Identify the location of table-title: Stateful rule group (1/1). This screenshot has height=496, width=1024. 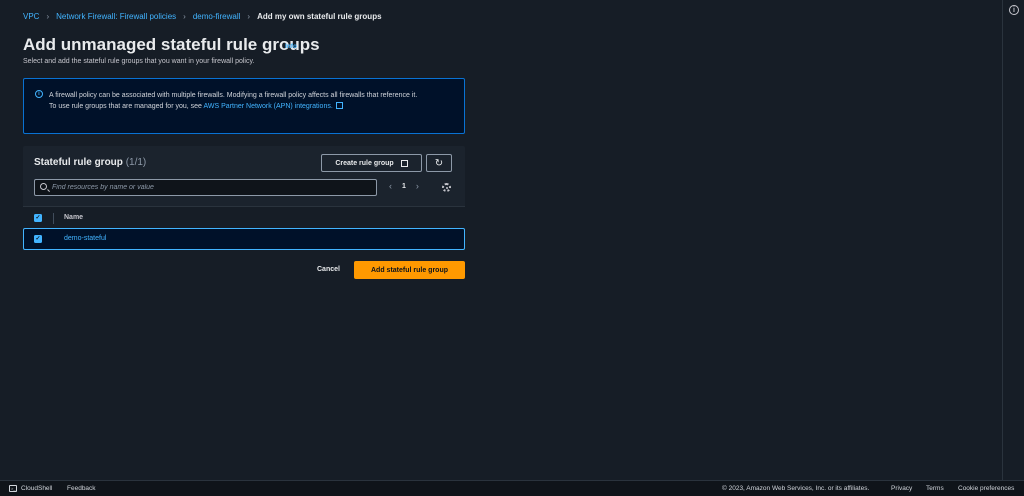
(90, 162).